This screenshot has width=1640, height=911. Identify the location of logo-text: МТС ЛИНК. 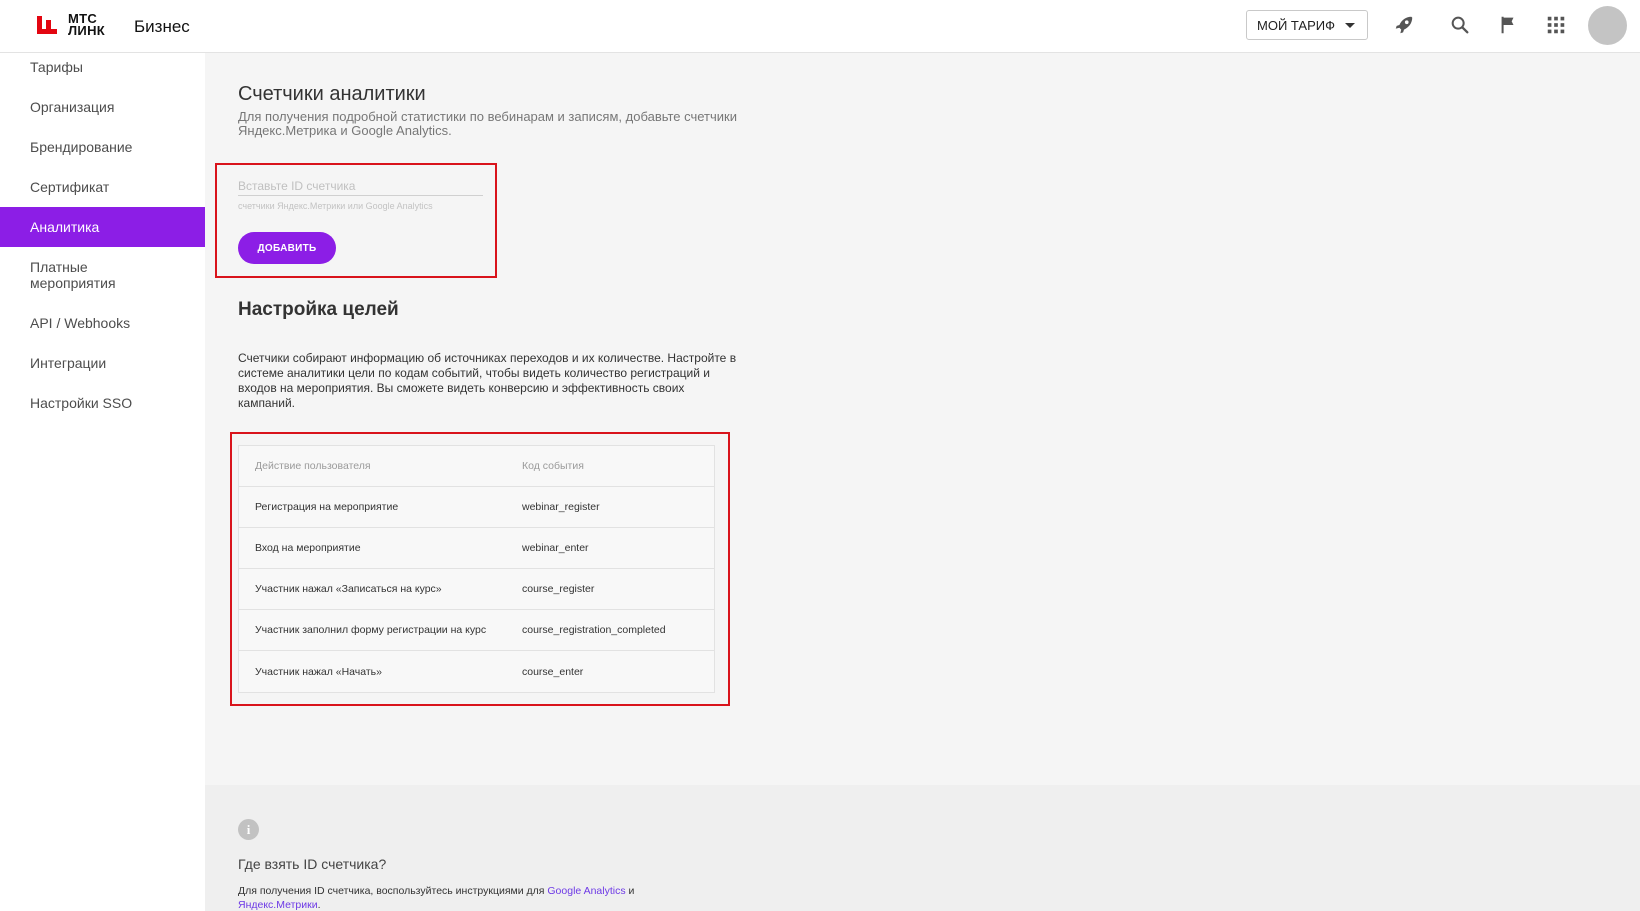
(86, 25).